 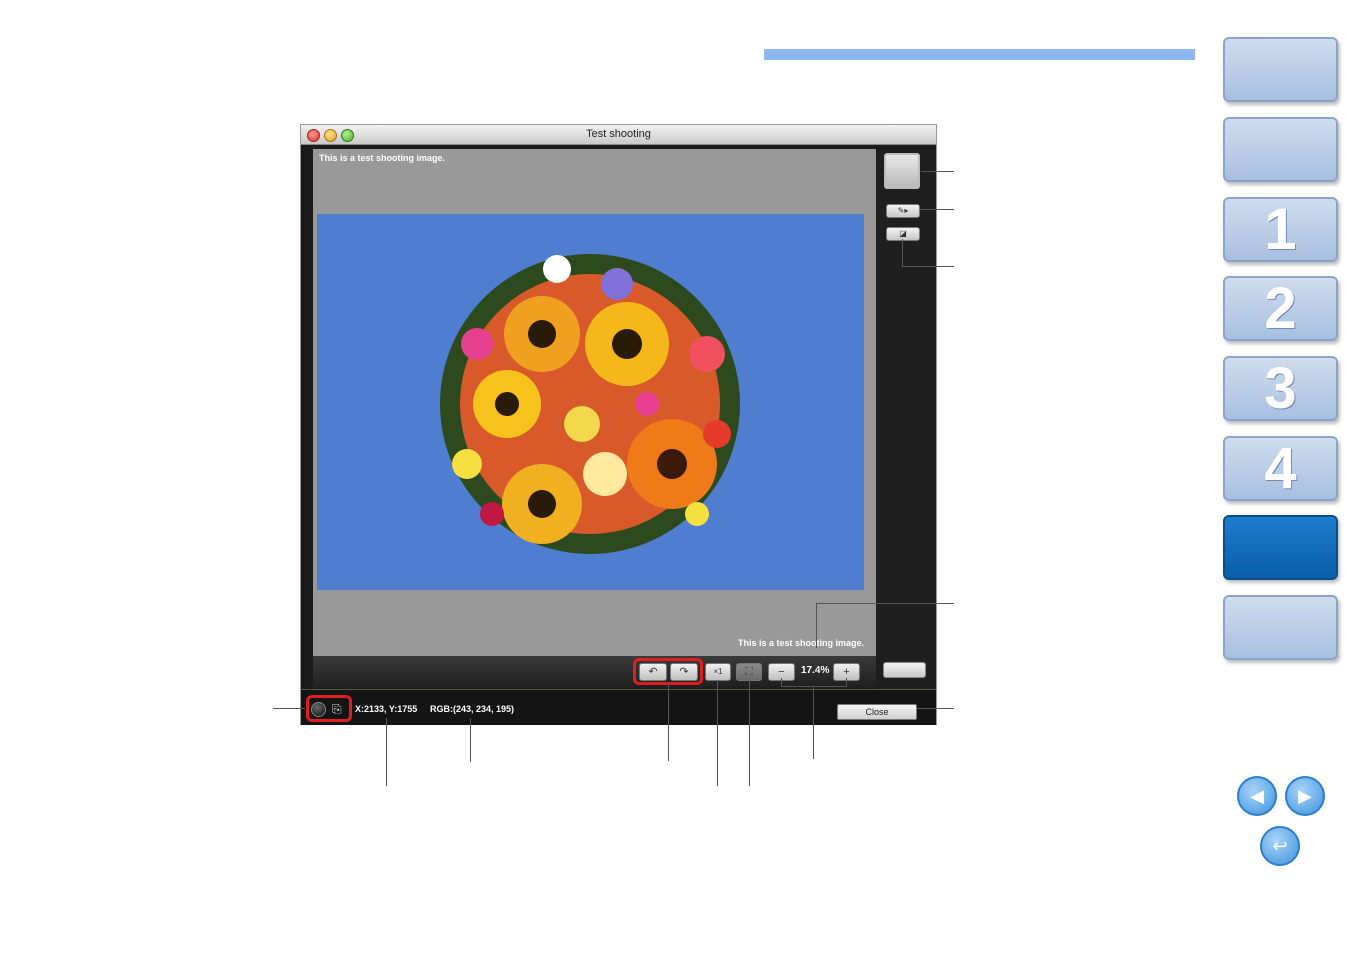 I want to click on window-title: Test shooting, so click(x=618, y=134).